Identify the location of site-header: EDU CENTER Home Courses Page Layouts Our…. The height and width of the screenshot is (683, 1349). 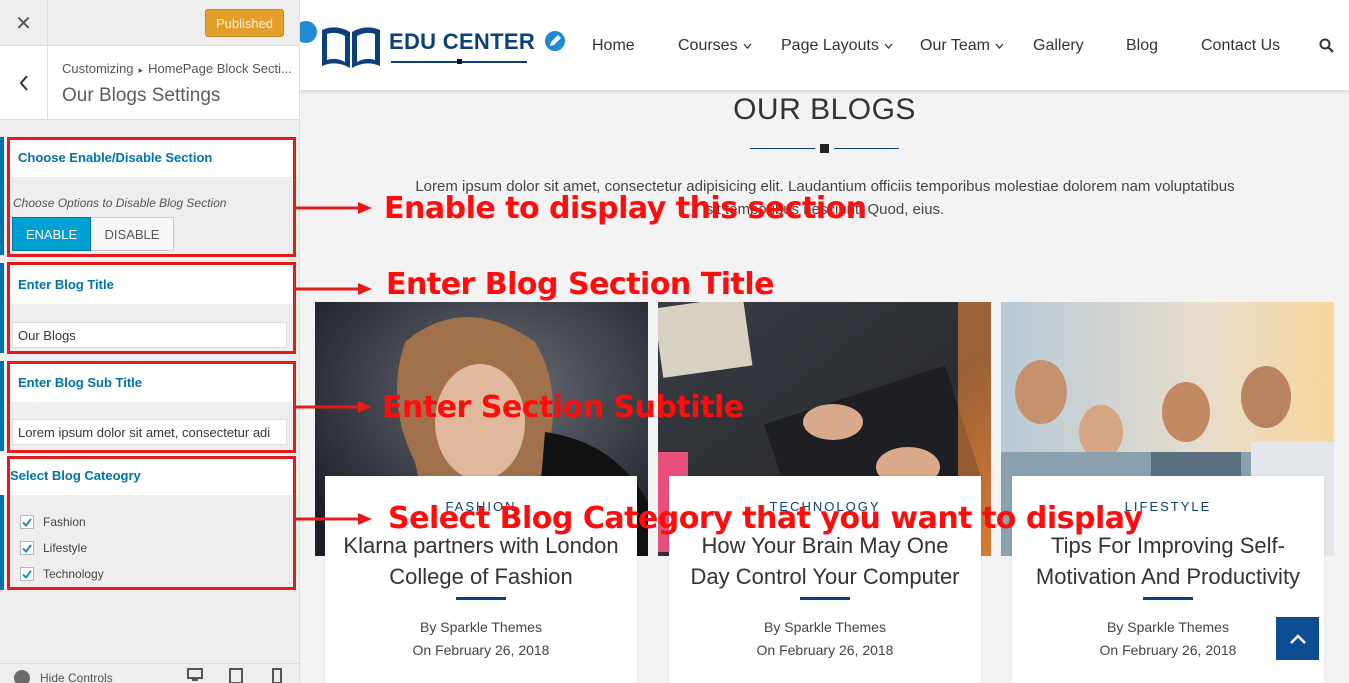
(824, 45).